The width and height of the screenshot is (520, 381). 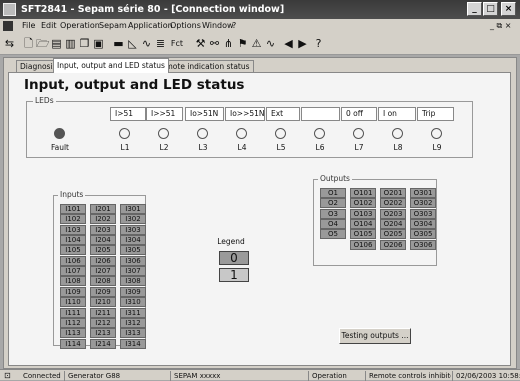 What do you see at coordinates (98, 43) in the screenshot?
I see `paste-icon: ▣` at bounding box center [98, 43].